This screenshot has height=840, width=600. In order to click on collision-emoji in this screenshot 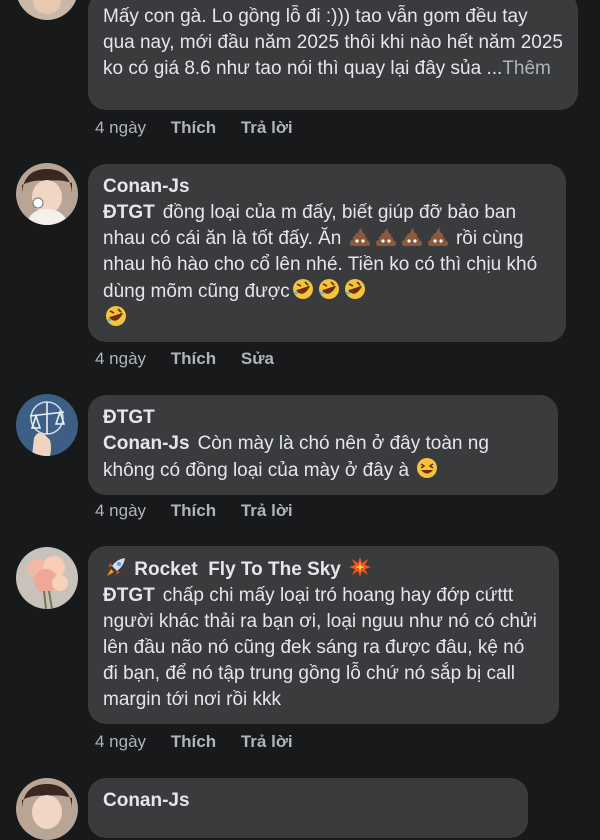, I will do `click(360, 567)`.